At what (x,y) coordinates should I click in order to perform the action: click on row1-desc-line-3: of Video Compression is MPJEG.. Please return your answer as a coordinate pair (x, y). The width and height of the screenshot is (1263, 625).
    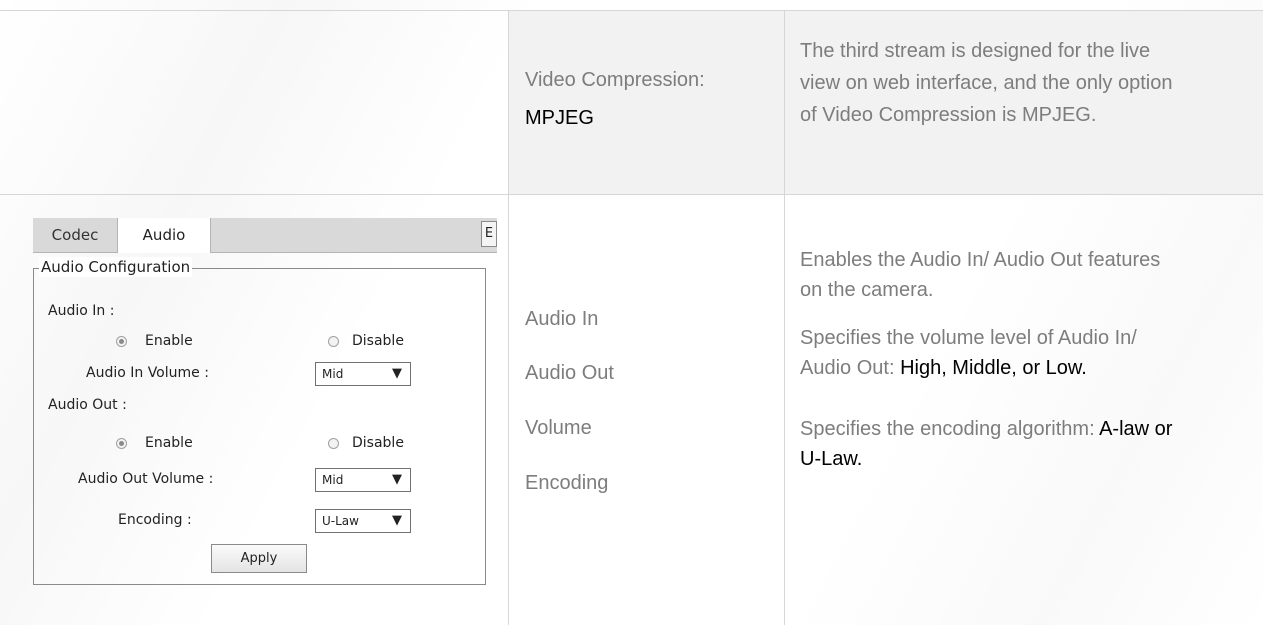
    Looking at the image, I should click on (948, 115).